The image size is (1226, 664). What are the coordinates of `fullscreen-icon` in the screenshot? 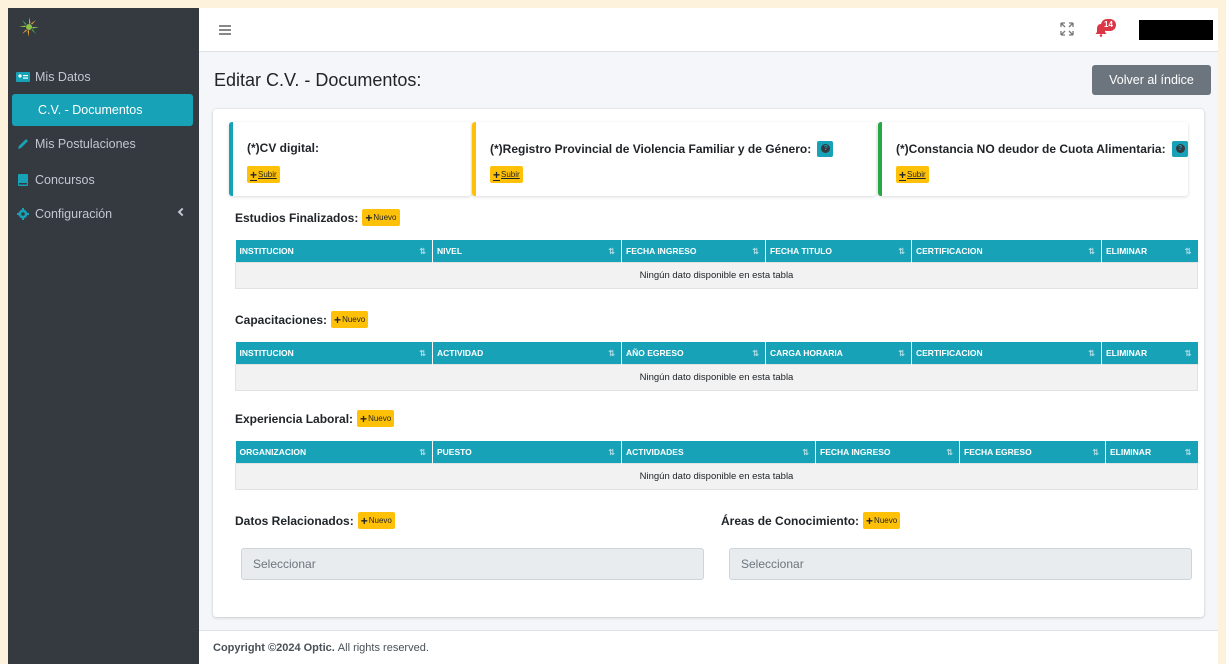 It's located at (1067, 29).